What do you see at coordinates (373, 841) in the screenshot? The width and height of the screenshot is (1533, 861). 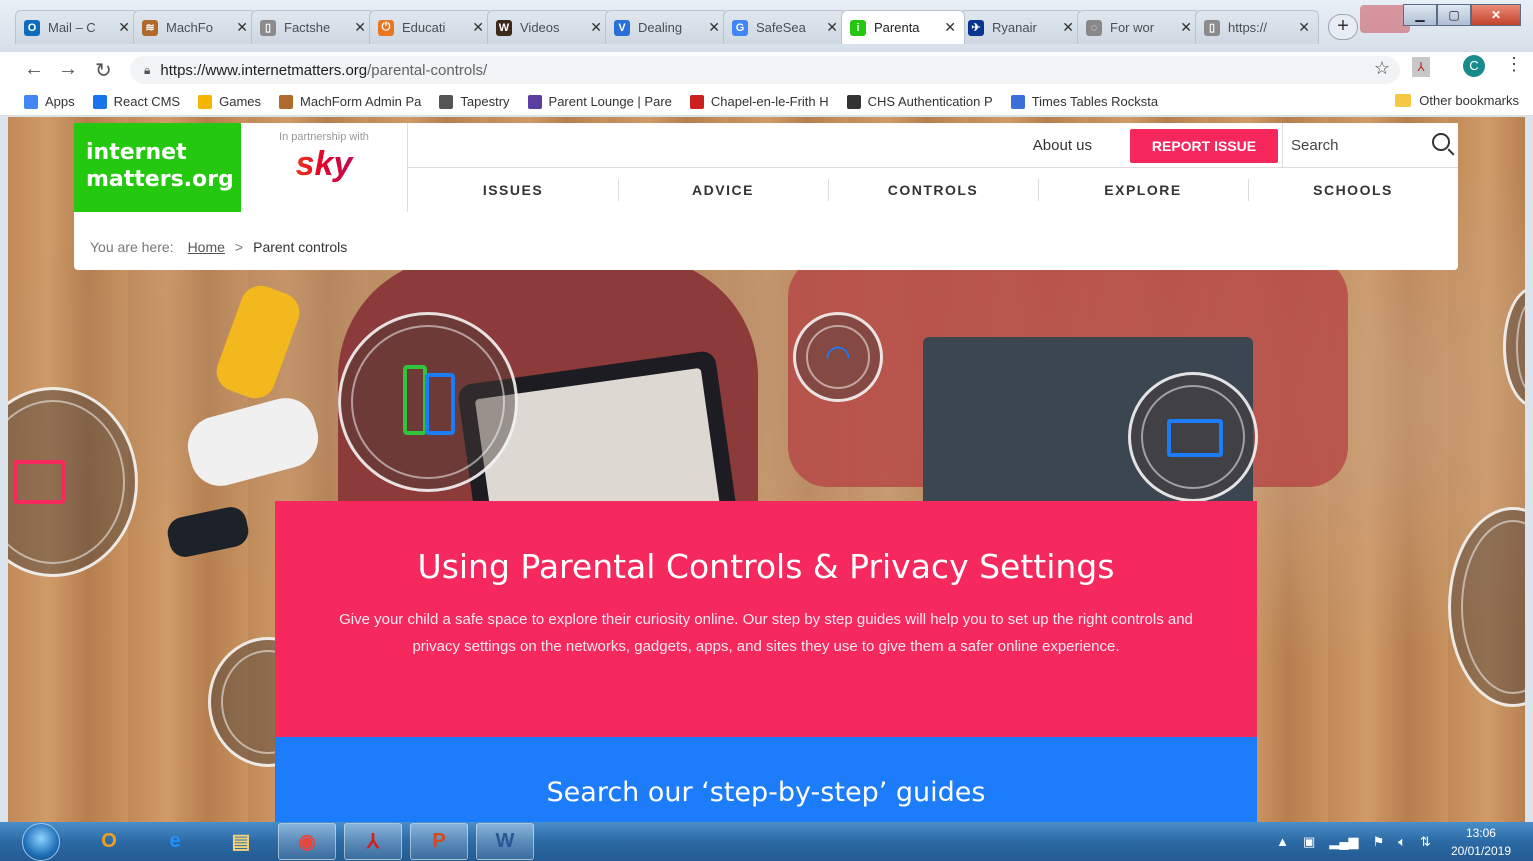 I see `taskbar-acrobat-icon: ⅄` at bounding box center [373, 841].